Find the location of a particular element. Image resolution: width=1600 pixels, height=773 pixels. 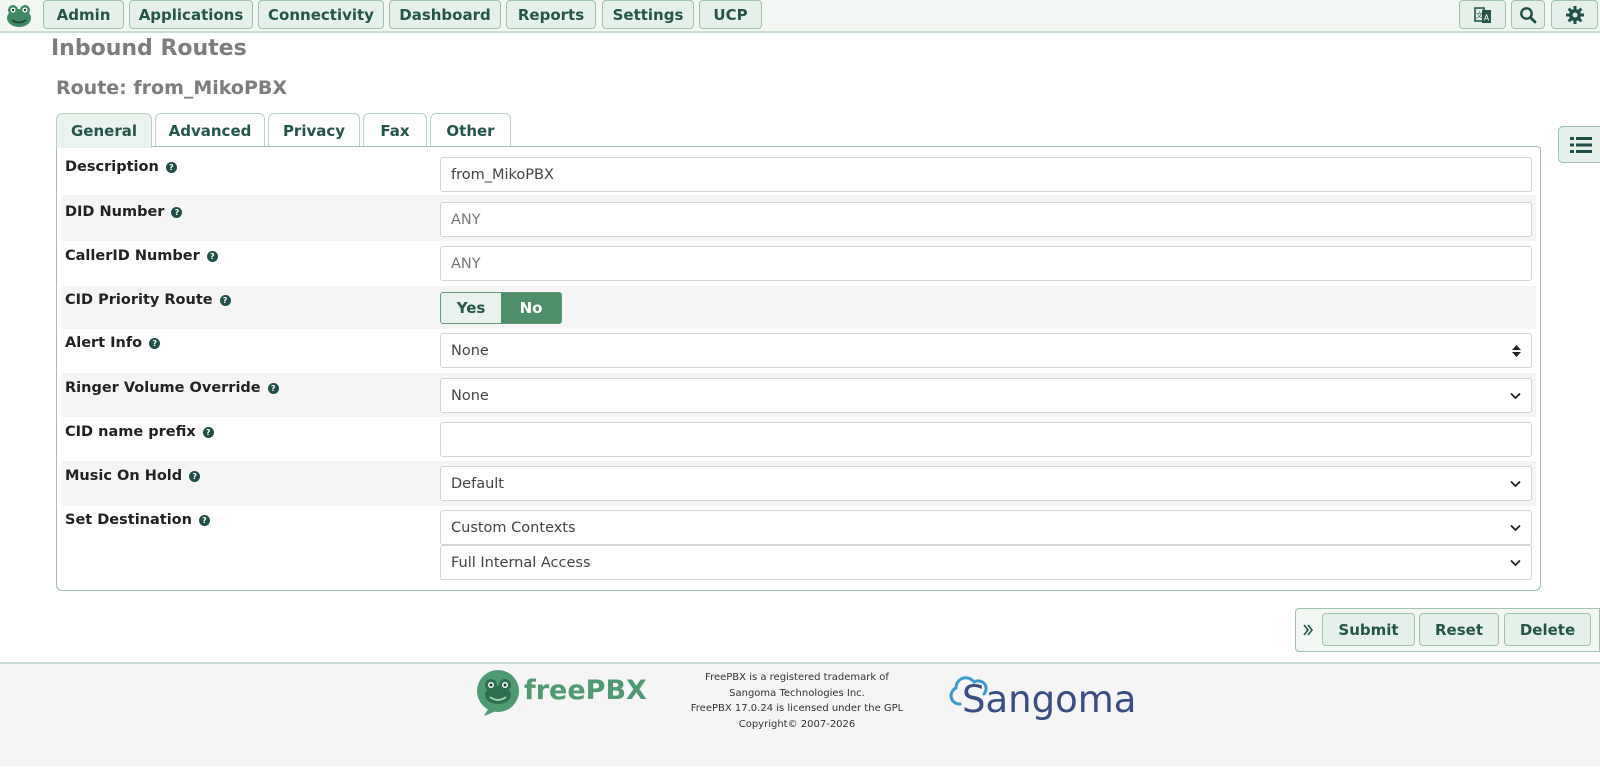

set-destination-label-text: Set Destination is located at coordinates (128, 520).